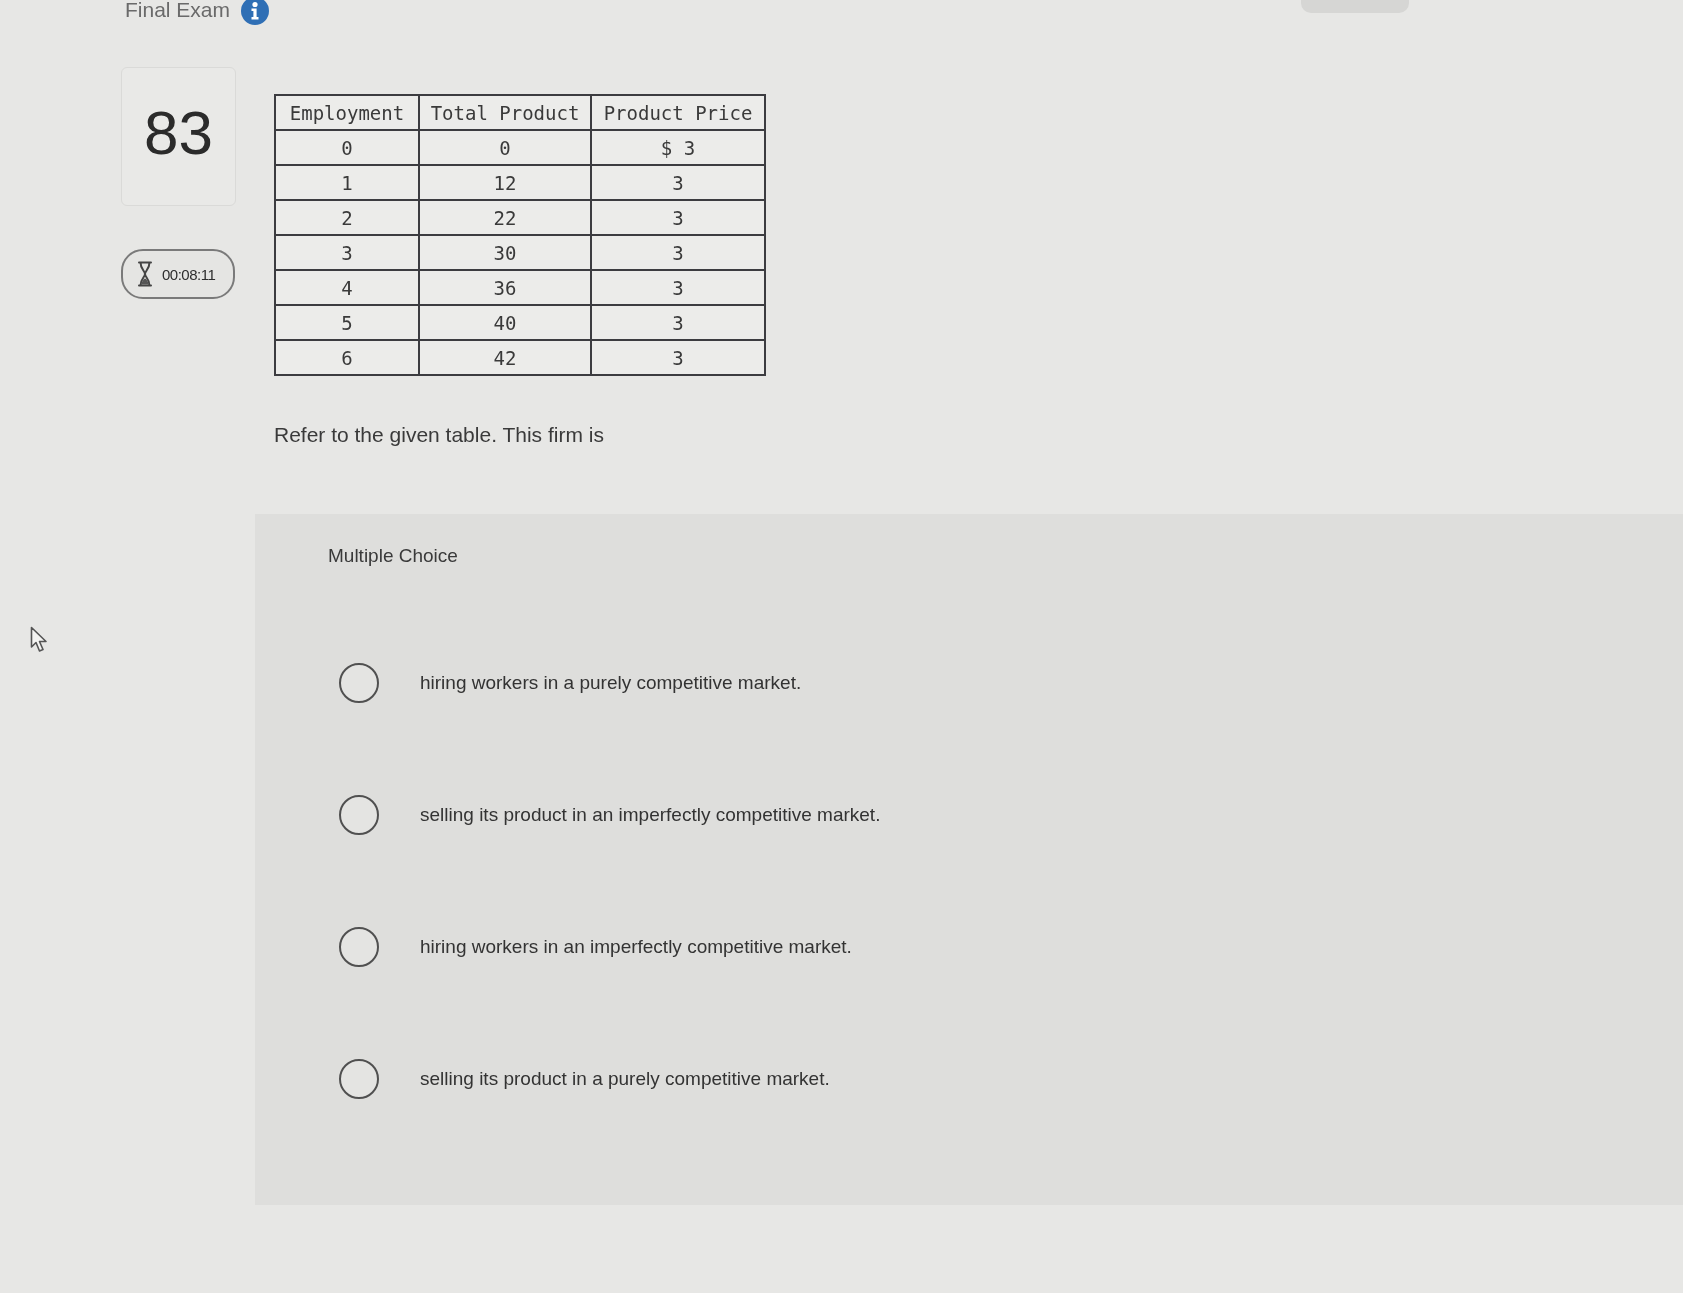 The image size is (1683, 1293). Describe the element at coordinates (347, 217) in the screenshot. I see `table-cell: 2` at that location.